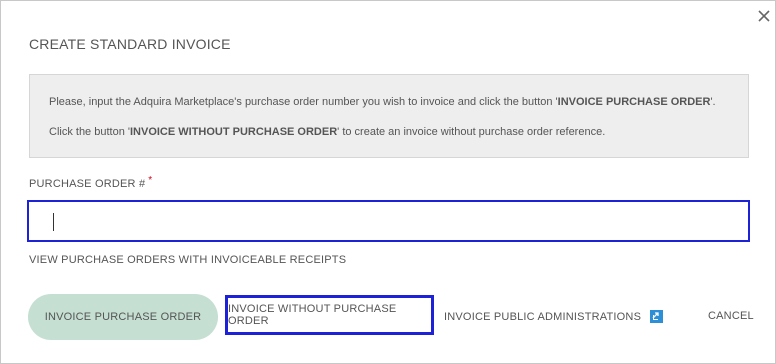 The height and width of the screenshot is (364, 776). Describe the element at coordinates (233, 132) in the screenshot. I see `info-line-2-bold: INVOICE WITHOUT PURCHASE ORDER` at that location.